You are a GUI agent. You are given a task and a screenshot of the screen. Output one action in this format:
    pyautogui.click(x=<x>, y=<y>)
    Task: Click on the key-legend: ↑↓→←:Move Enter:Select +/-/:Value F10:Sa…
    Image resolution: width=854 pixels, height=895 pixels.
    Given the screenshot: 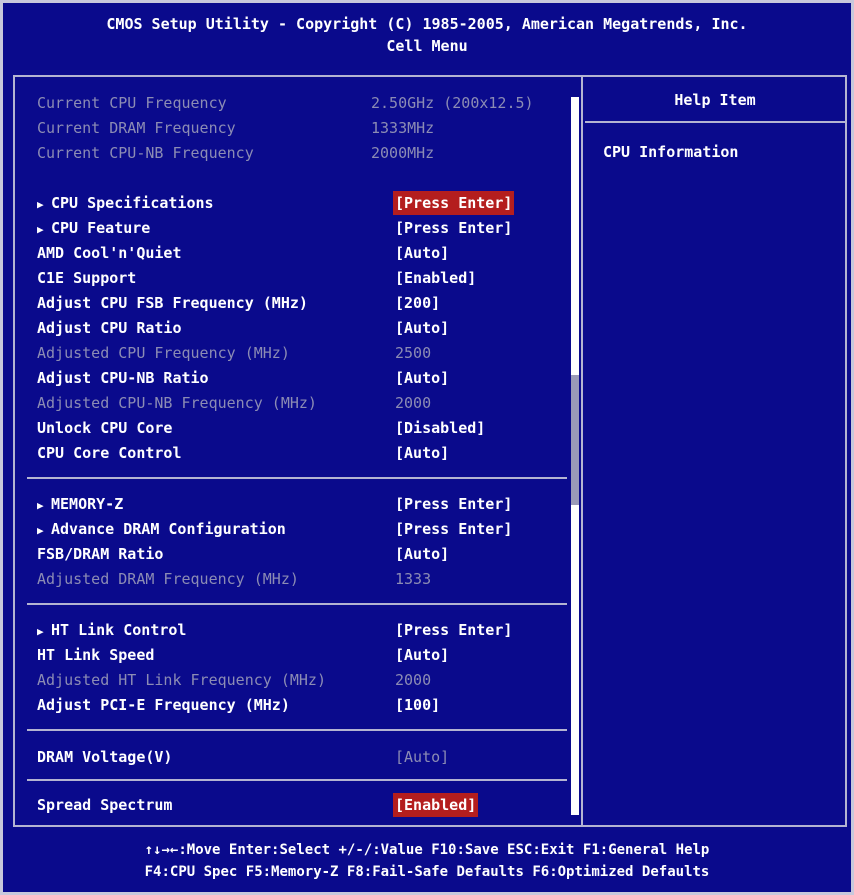 What is the action you would take?
    pyautogui.click(x=427, y=867)
    